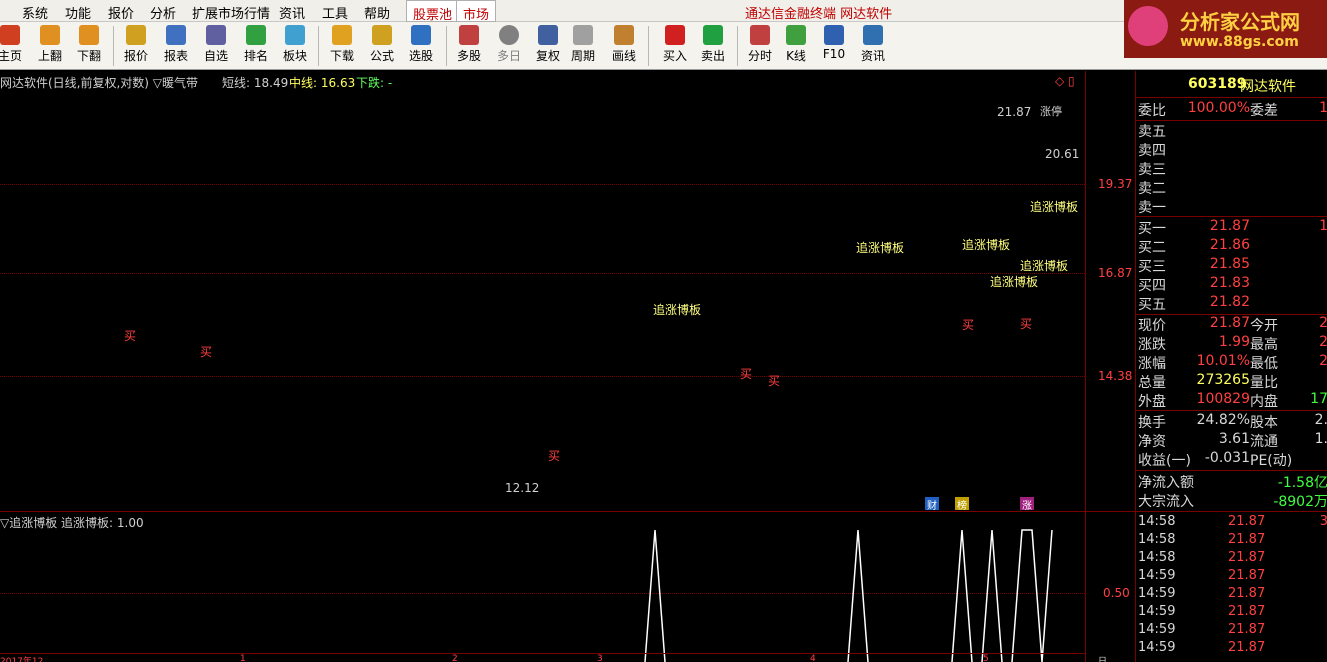 Image resolution: width=1327 pixels, height=662 pixels. What do you see at coordinates (433, 11) in the screenshot?
I see `tab-stock-pool: 股票池` at bounding box center [433, 11].